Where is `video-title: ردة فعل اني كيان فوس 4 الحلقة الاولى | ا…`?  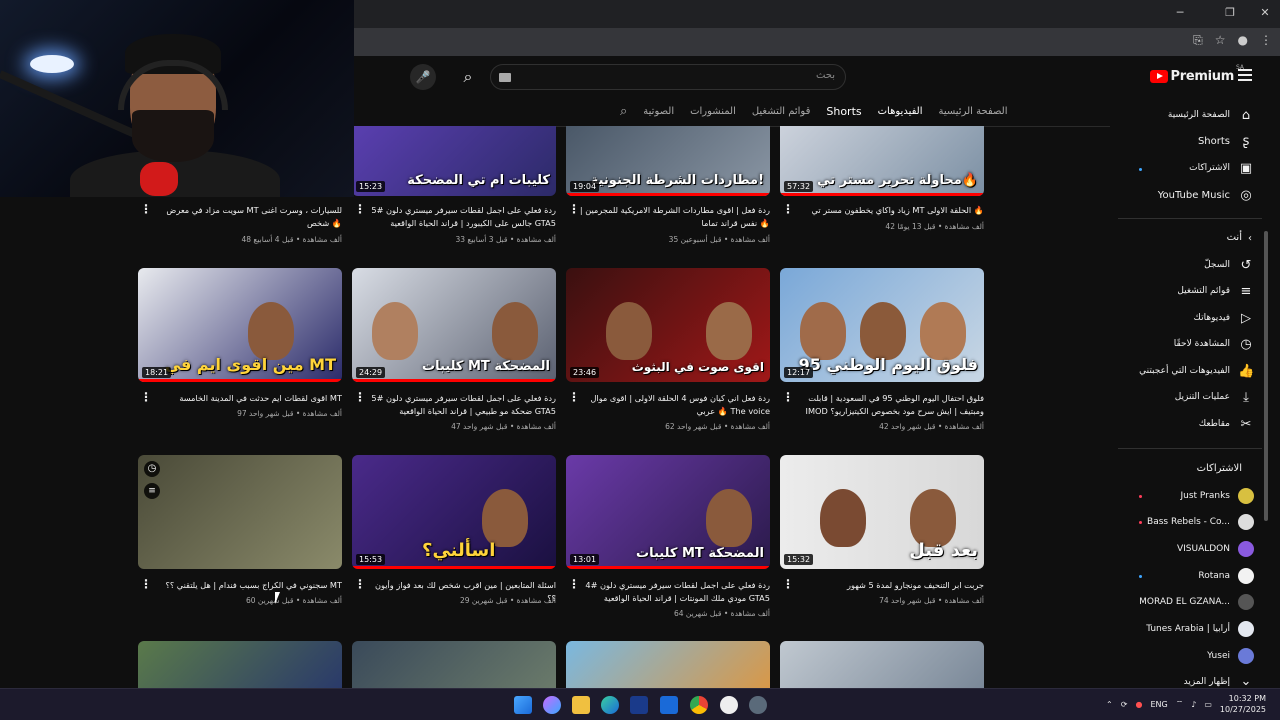 video-title: ردة فعل اني كيان فوس 4 الحلقة الاولى | ا… is located at coordinates (674, 405).